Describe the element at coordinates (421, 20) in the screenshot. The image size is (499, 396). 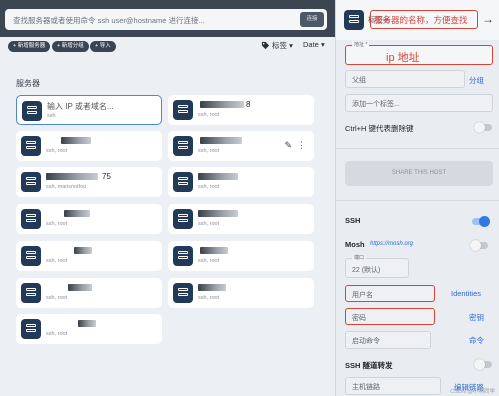
I see `annotation-name-text: 服务器的名称，方便查找` at that location.